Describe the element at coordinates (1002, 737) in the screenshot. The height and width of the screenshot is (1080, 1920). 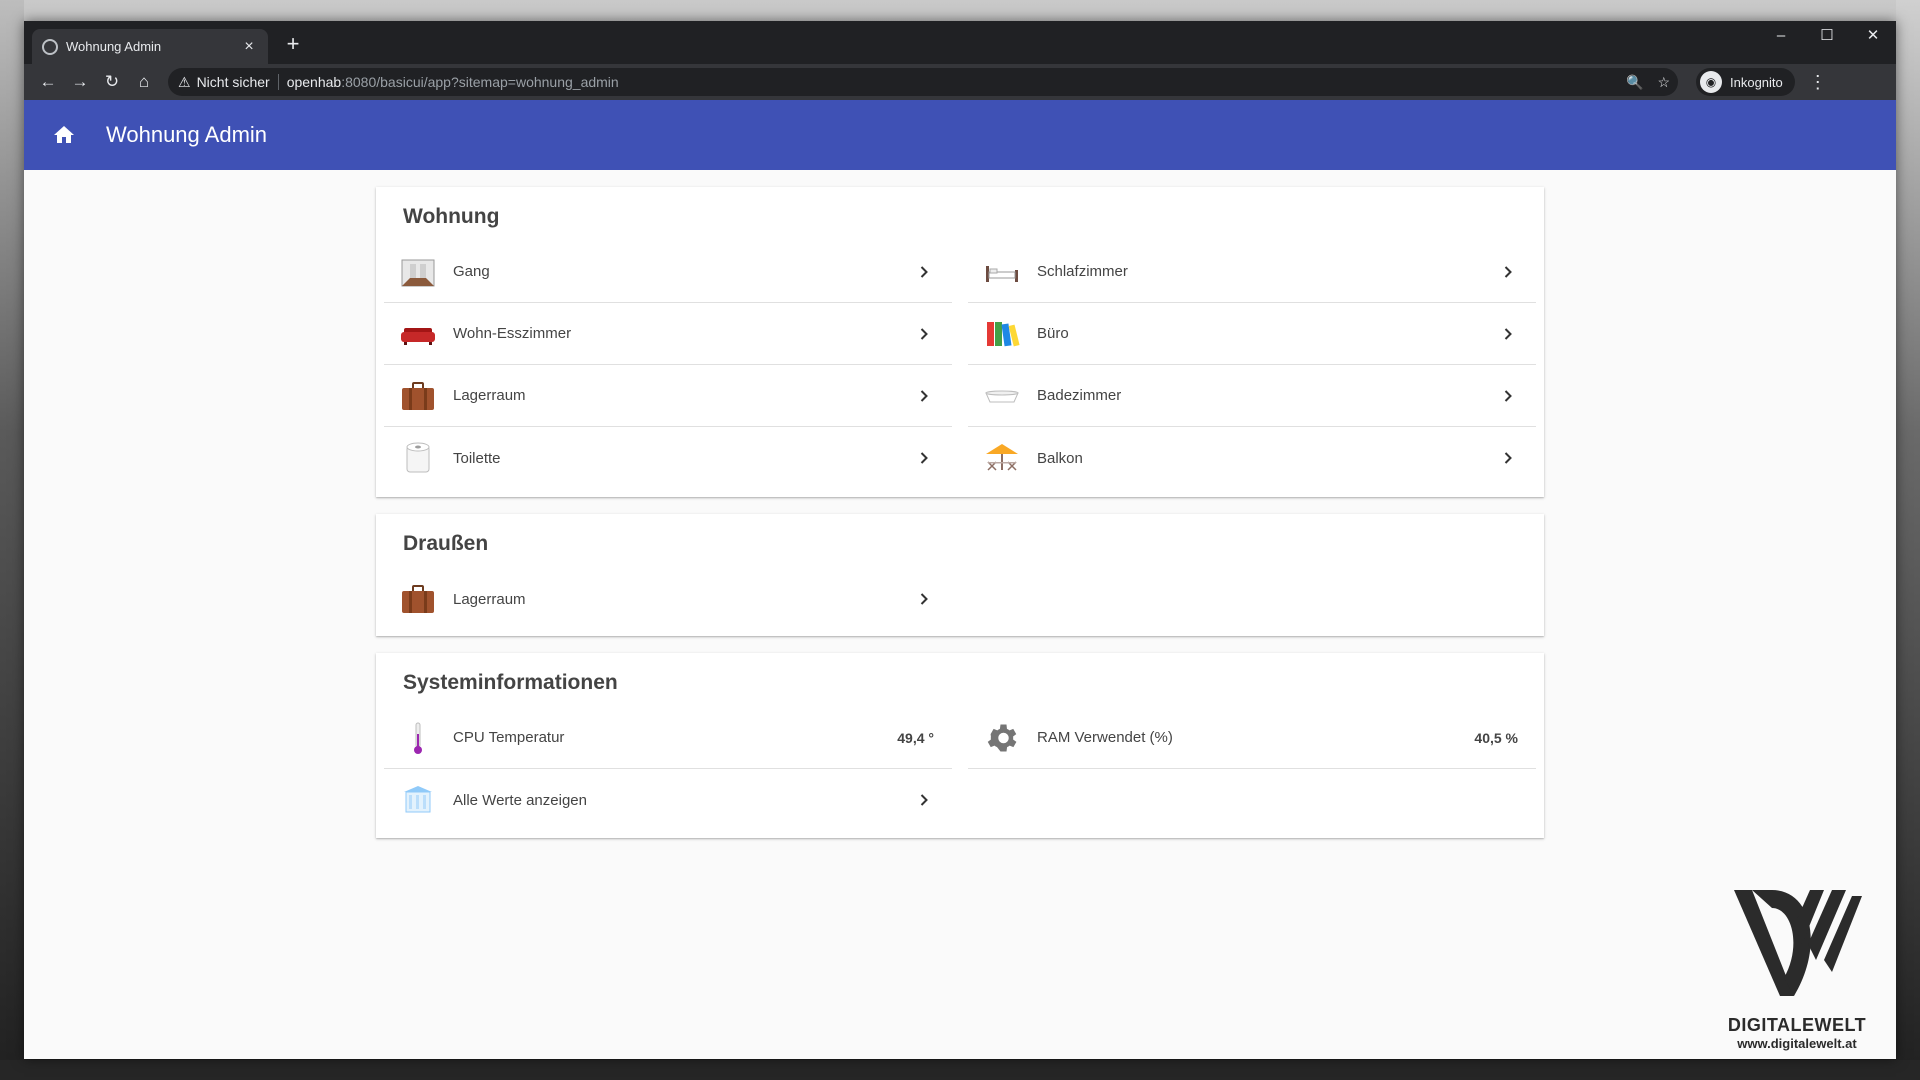
I see `gear-icon` at that location.